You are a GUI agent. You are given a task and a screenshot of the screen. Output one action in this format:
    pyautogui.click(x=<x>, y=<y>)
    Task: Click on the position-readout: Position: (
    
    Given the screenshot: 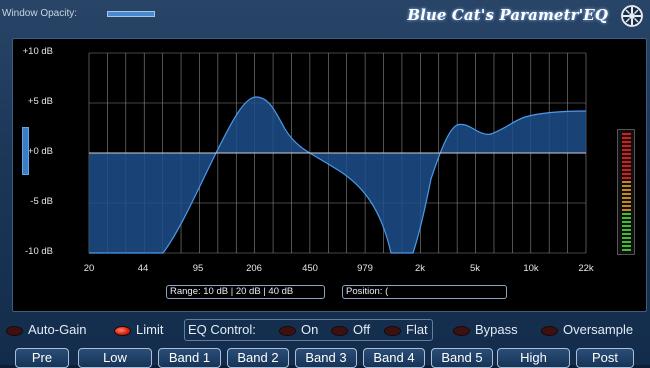 What is the action you would take?
    pyautogui.click(x=424, y=292)
    